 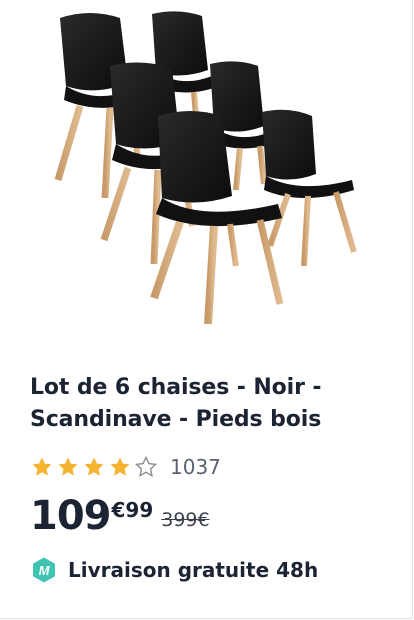 What do you see at coordinates (309, 188) in the screenshot?
I see `chair` at bounding box center [309, 188].